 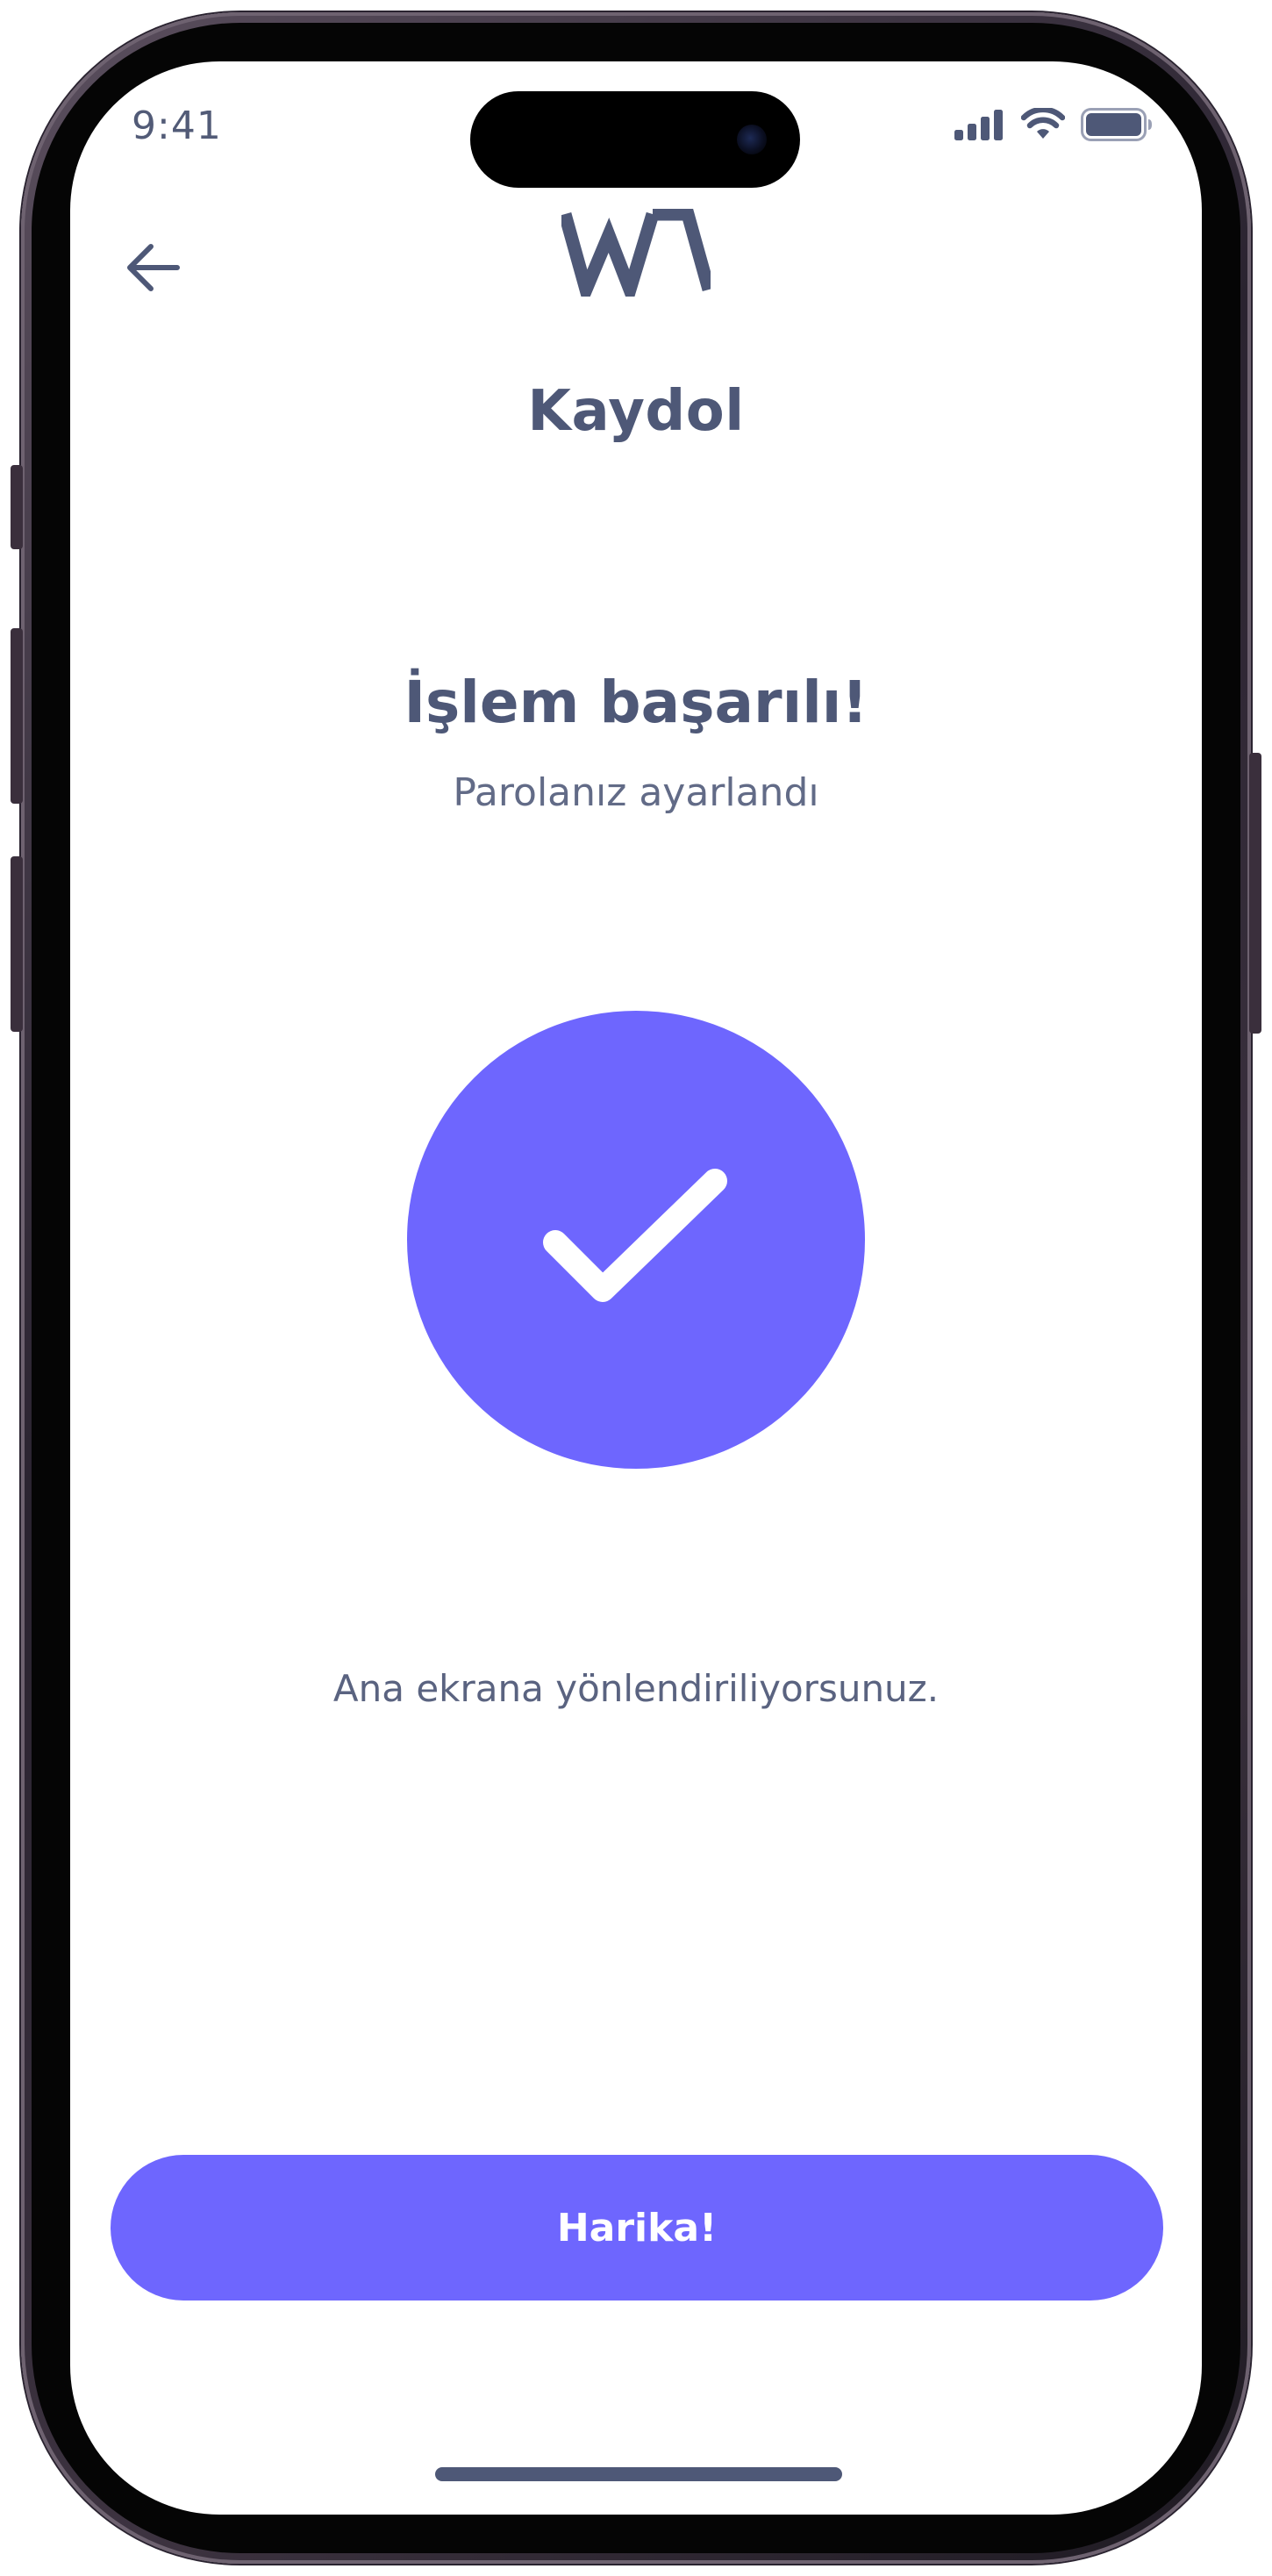 I want to click on front-camera-icon, so click(x=752, y=139).